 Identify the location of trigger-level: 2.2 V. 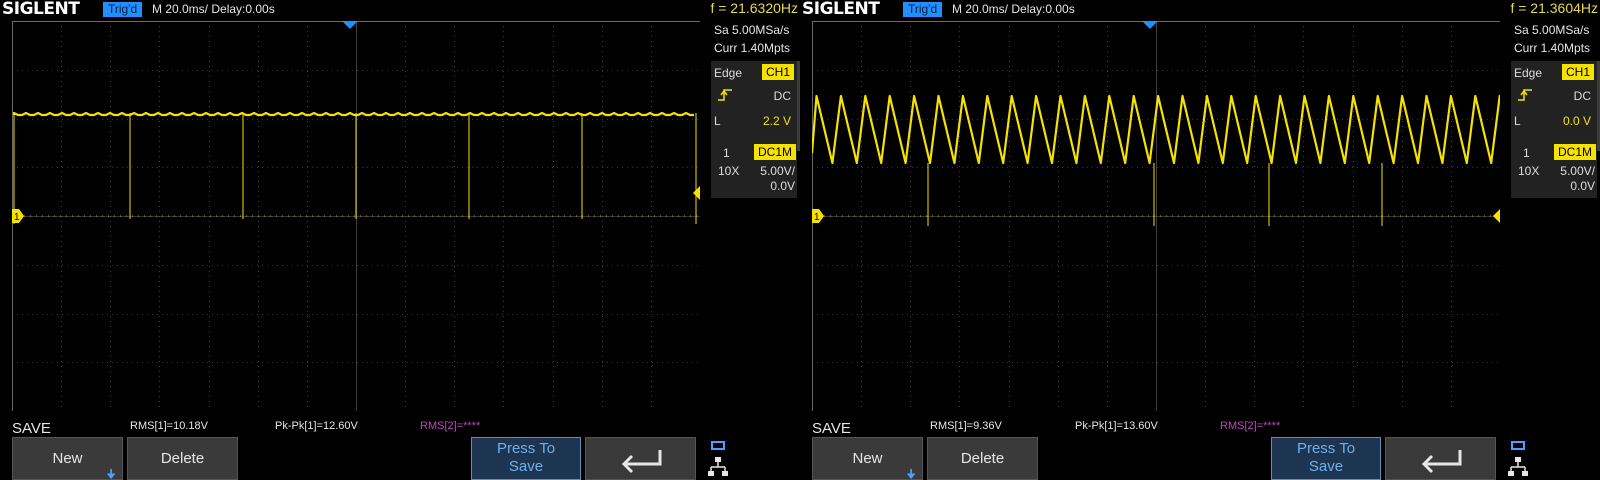
(776, 121).